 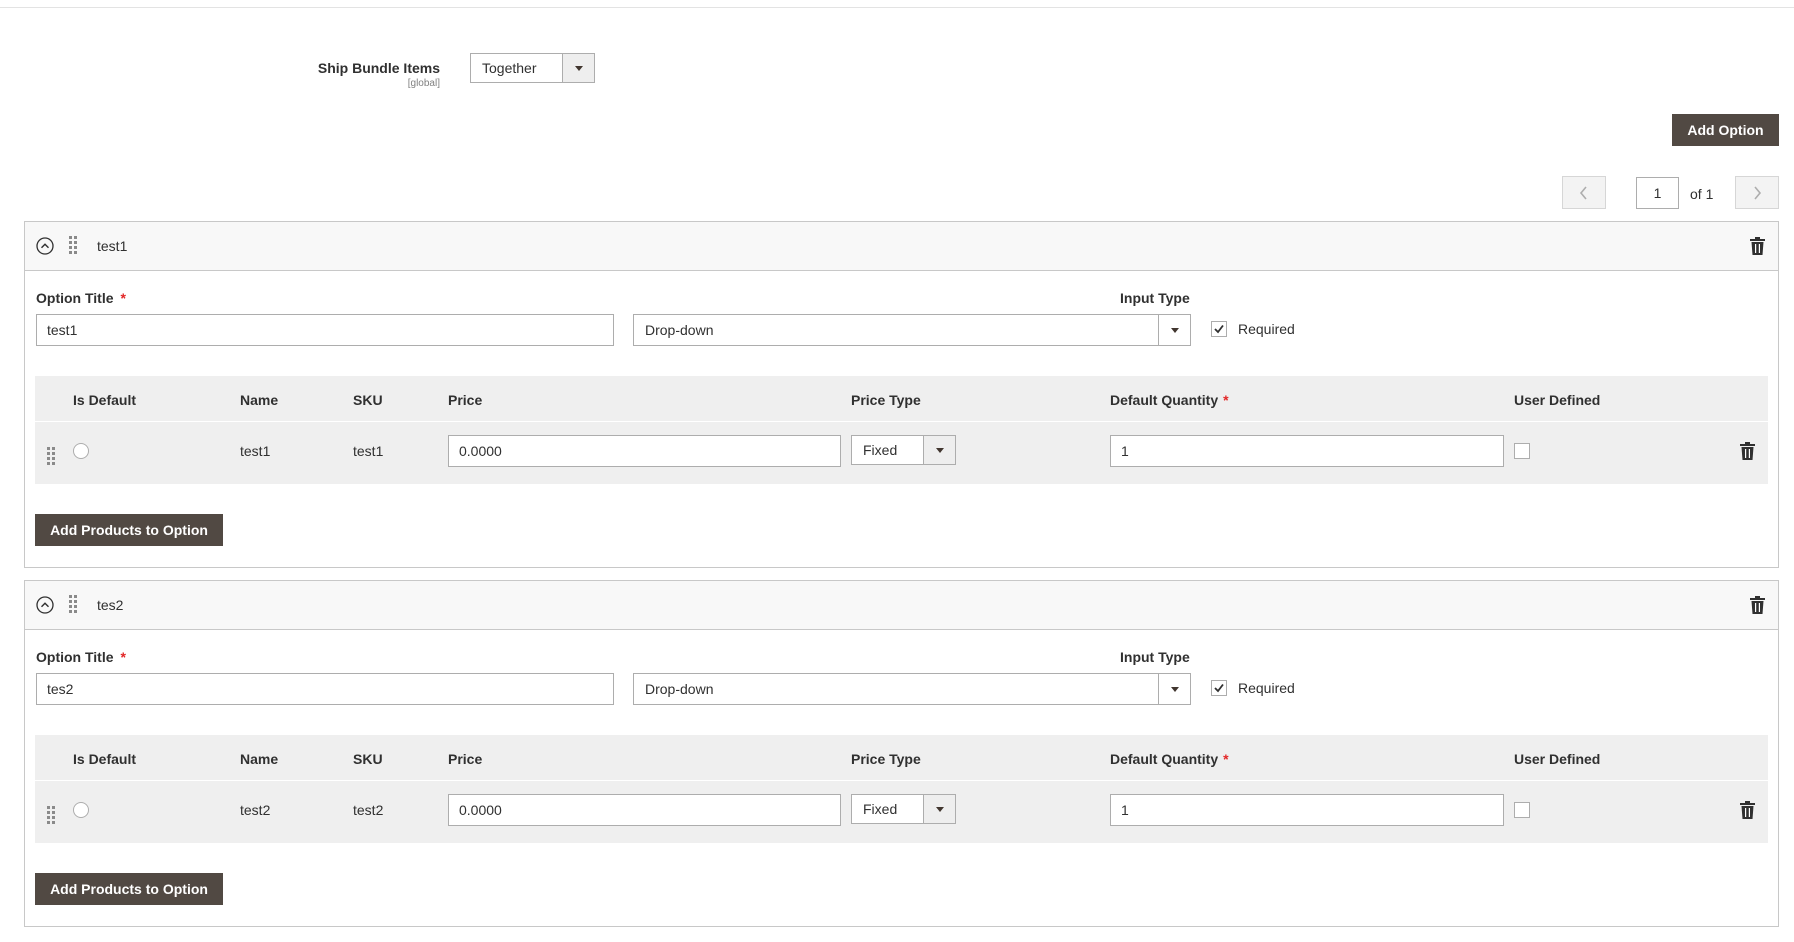 I want to click on row-sku: test2, so click(x=368, y=810).